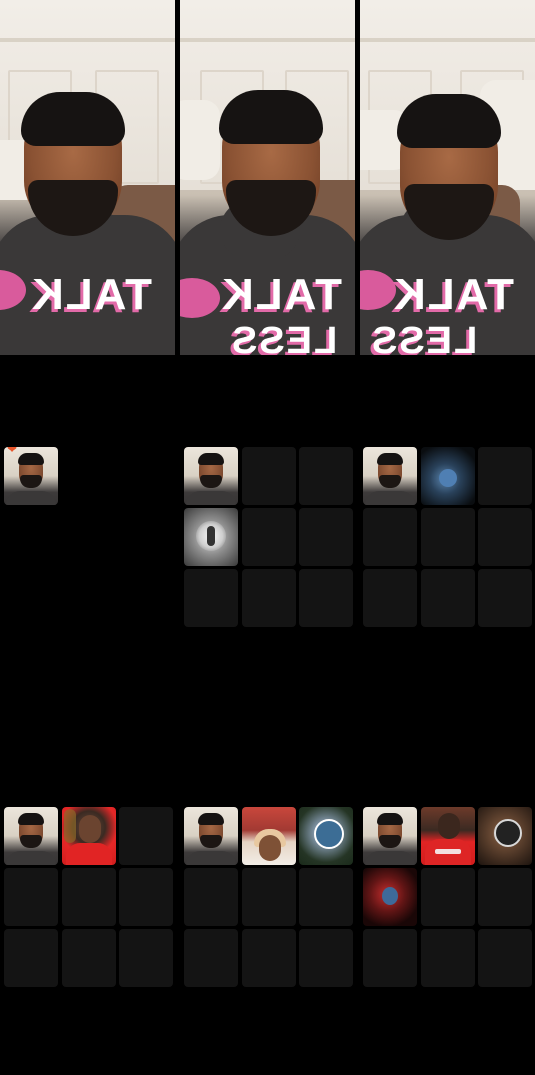 This screenshot has width=535, height=1075. I want to click on live-video-feed-right: TALK LESS, so click(447, 177).